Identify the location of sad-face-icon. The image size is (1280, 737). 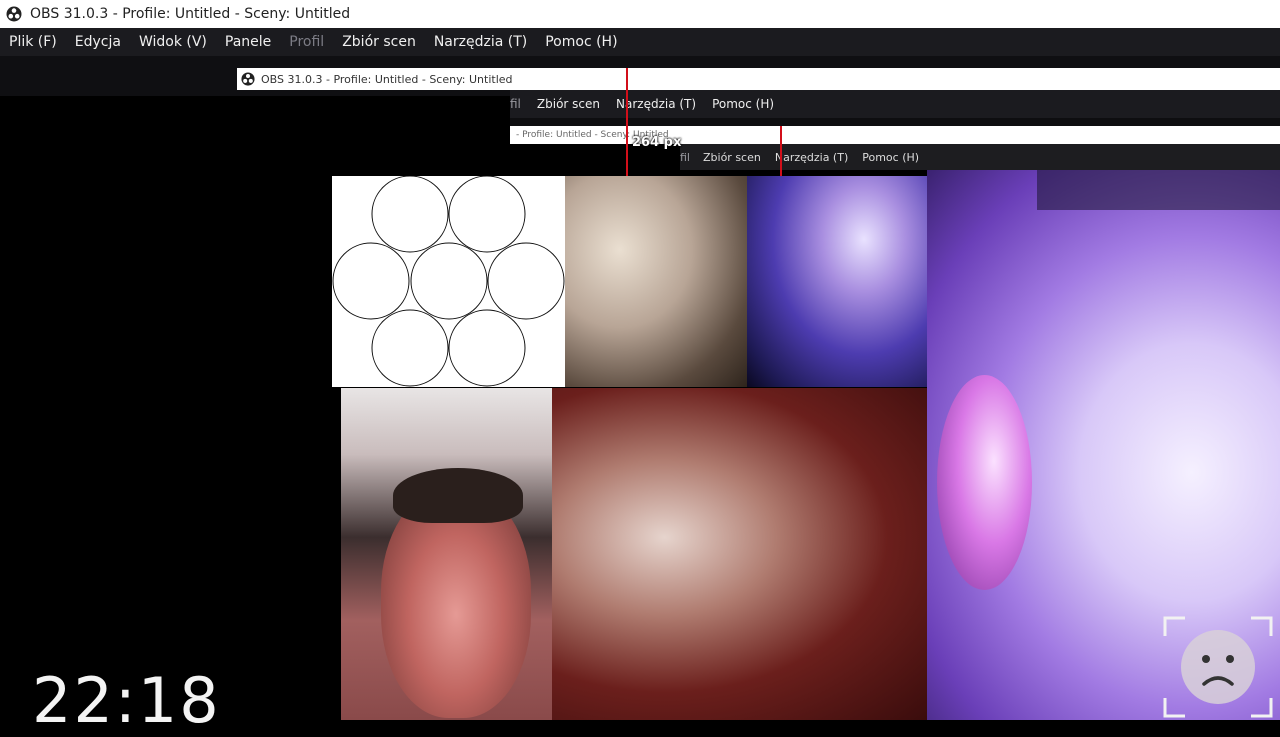
(1218, 667).